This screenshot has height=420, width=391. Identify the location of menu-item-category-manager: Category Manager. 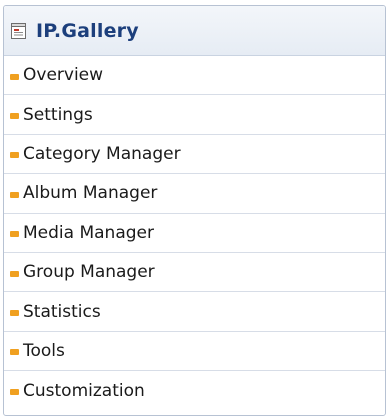
(194, 155).